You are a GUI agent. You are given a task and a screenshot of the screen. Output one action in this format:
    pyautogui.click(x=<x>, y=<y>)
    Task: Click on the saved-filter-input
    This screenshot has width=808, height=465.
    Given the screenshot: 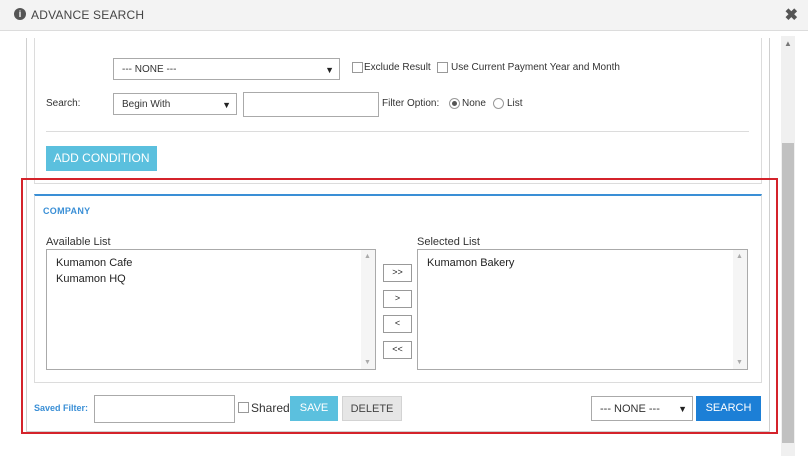 What is the action you would take?
    pyautogui.click(x=164, y=409)
    